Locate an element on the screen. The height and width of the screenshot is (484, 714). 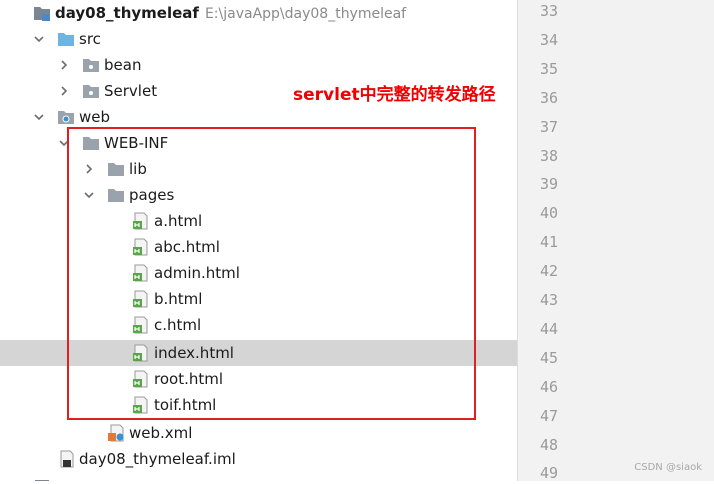
tree-label-iml: day08_thymeleaf.iml is located at coordinates (157, 459).